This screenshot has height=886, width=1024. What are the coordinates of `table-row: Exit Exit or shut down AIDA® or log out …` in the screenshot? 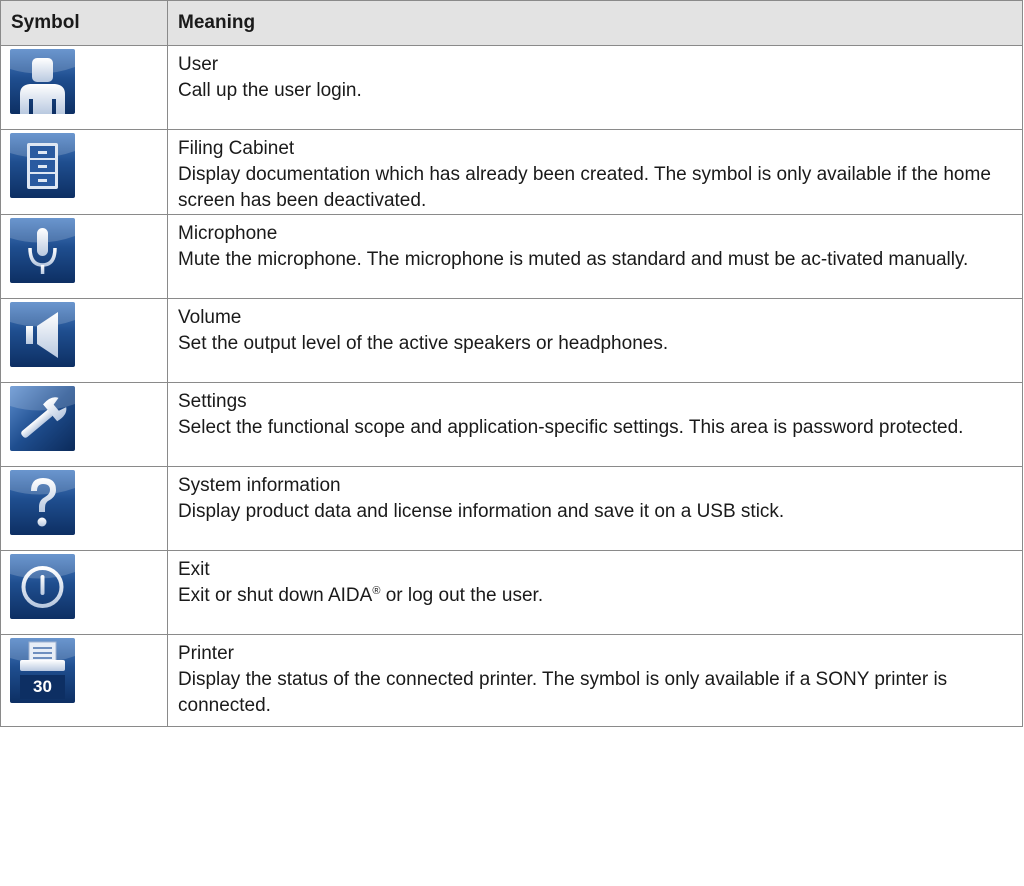 It's located at (511, 592).